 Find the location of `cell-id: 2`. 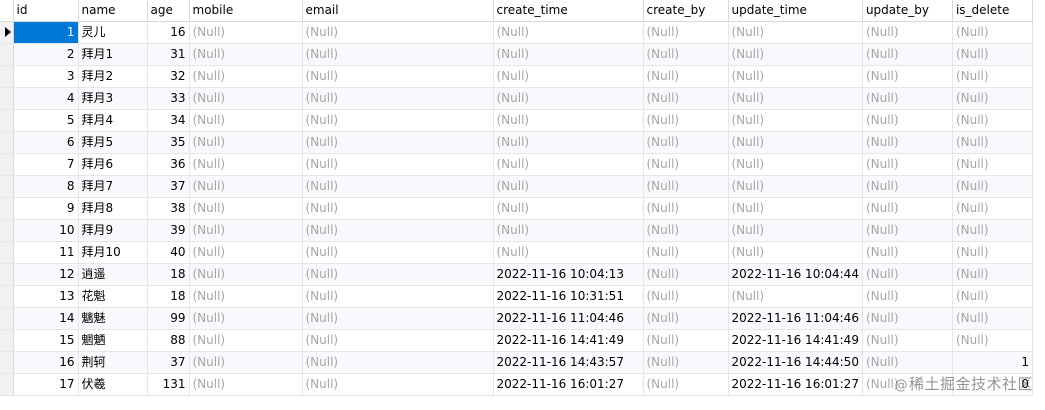

cell-id: 2 is located at coordinates (46, 54).